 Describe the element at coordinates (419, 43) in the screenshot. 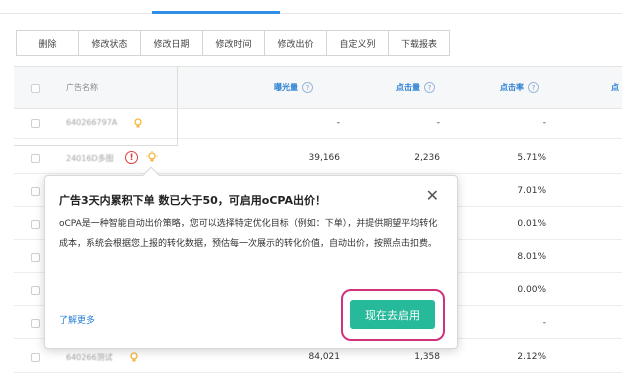

I see `download-report-button: 下载报表` at that location.